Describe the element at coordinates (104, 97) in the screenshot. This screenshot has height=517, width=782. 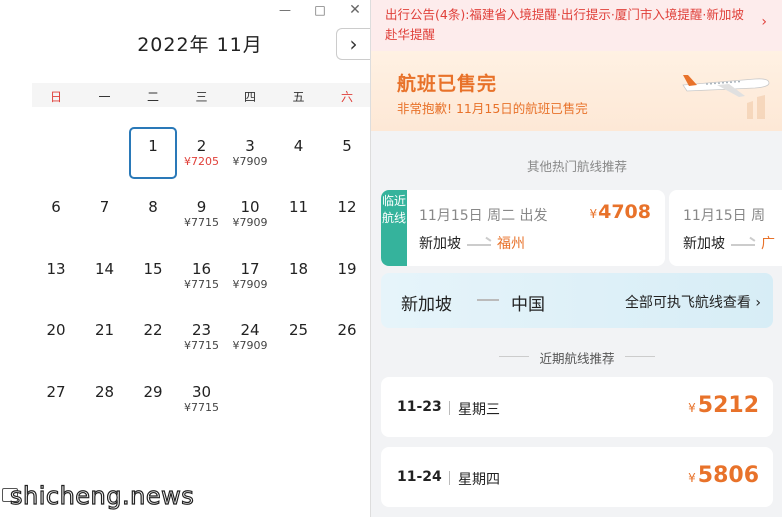
I see `weekday-mon: 一` at that location.